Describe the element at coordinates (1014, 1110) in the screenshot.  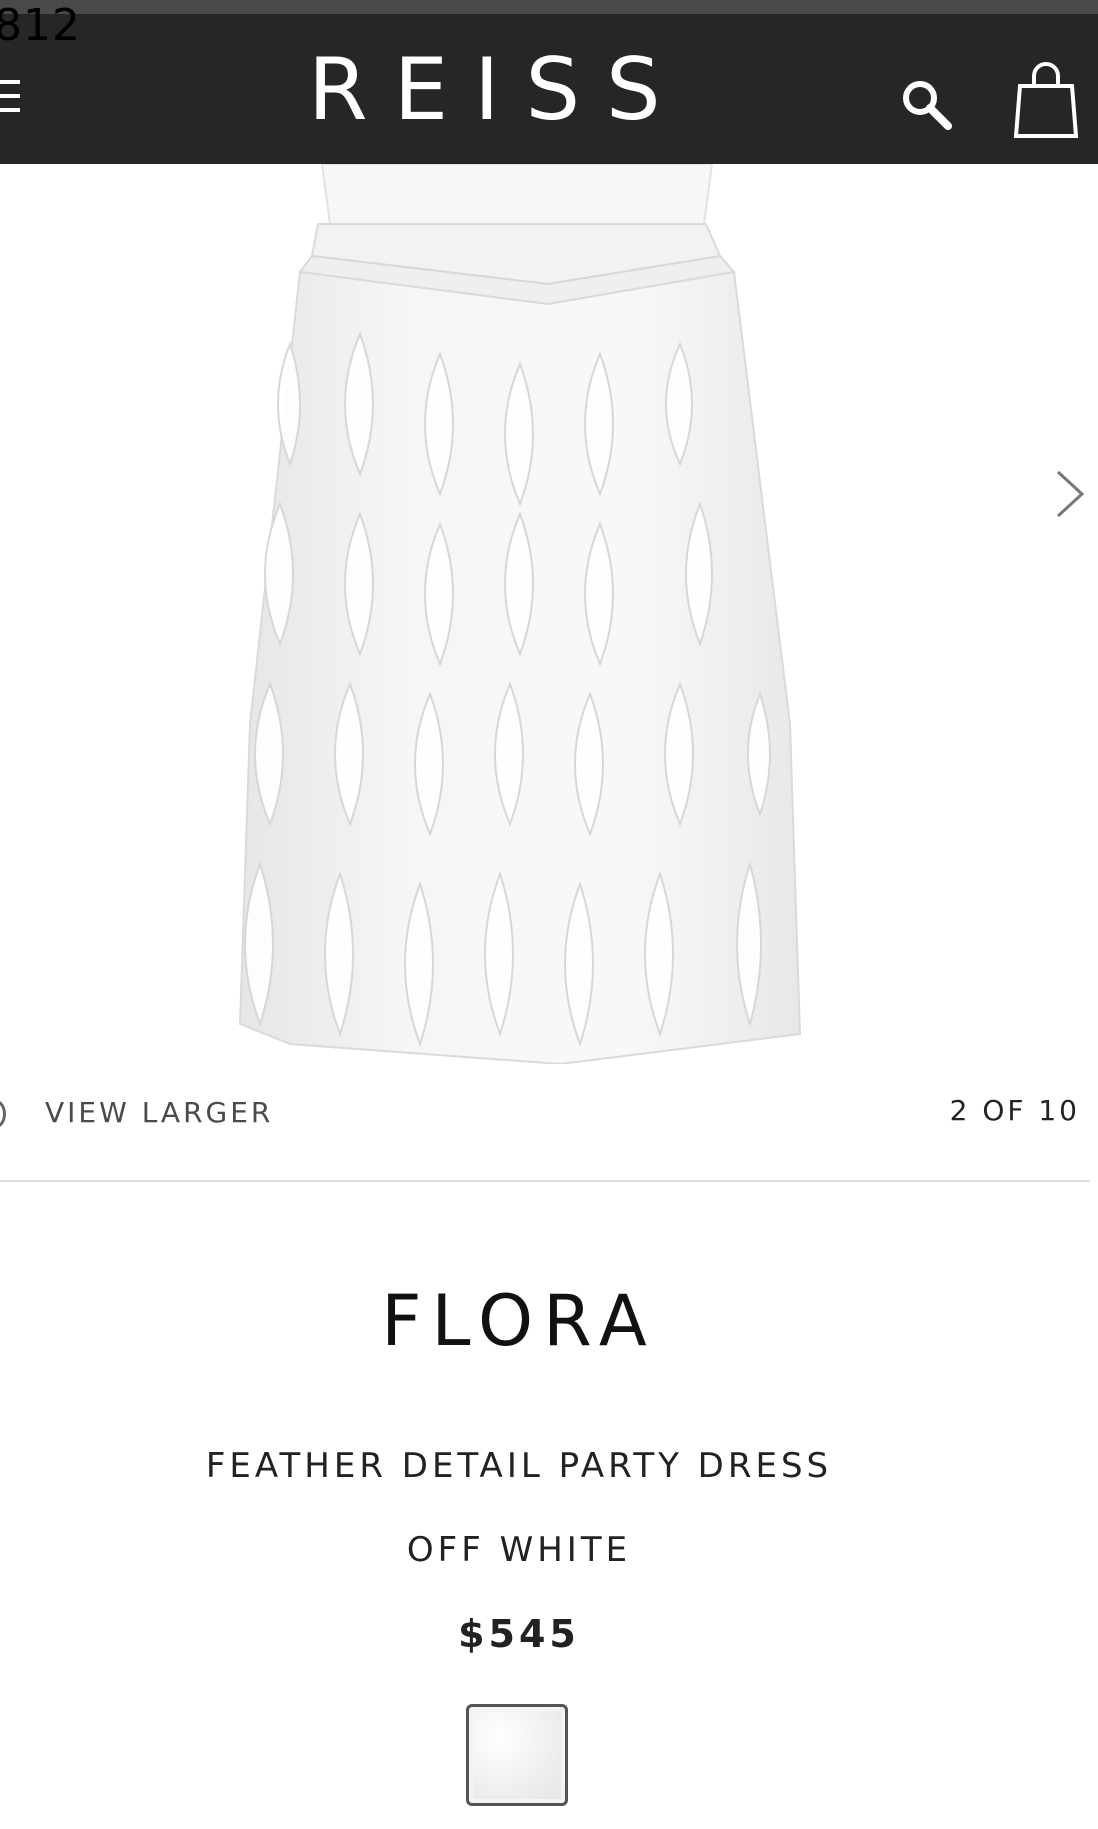
I see `image-pager: 2 OF 10` at that location.